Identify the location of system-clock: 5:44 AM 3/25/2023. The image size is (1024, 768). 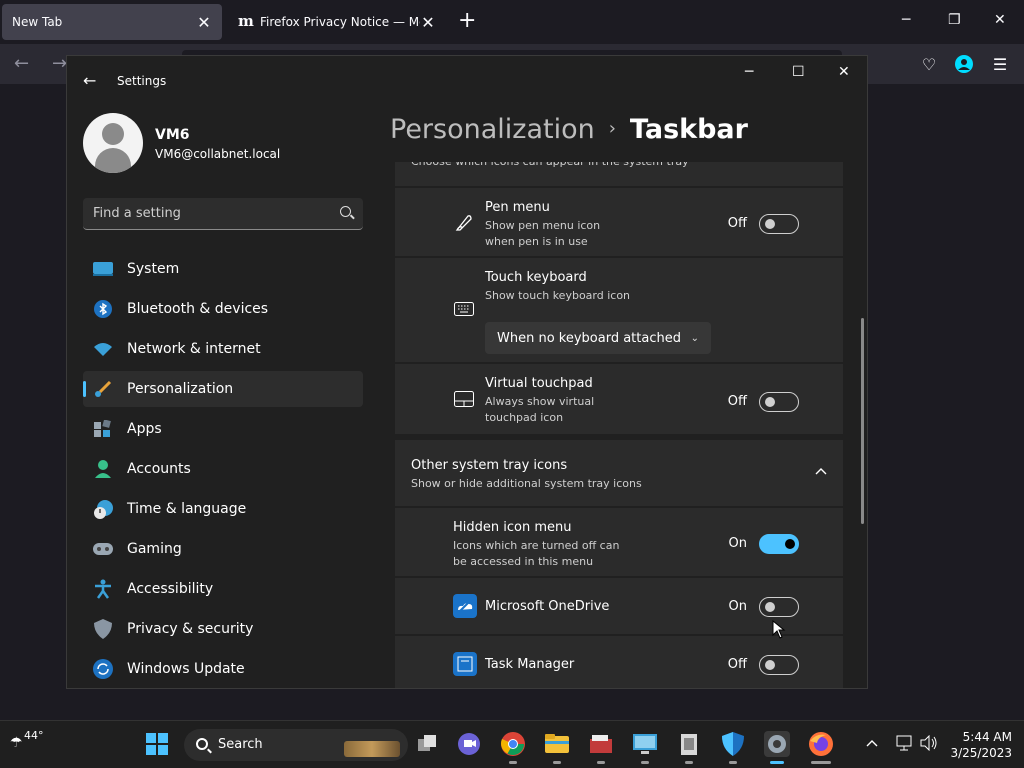
(981, 745).